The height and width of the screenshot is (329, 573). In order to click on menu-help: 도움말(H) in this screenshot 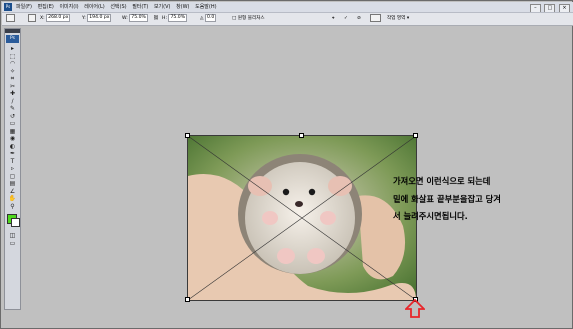, I will do `click(205, 7)`.